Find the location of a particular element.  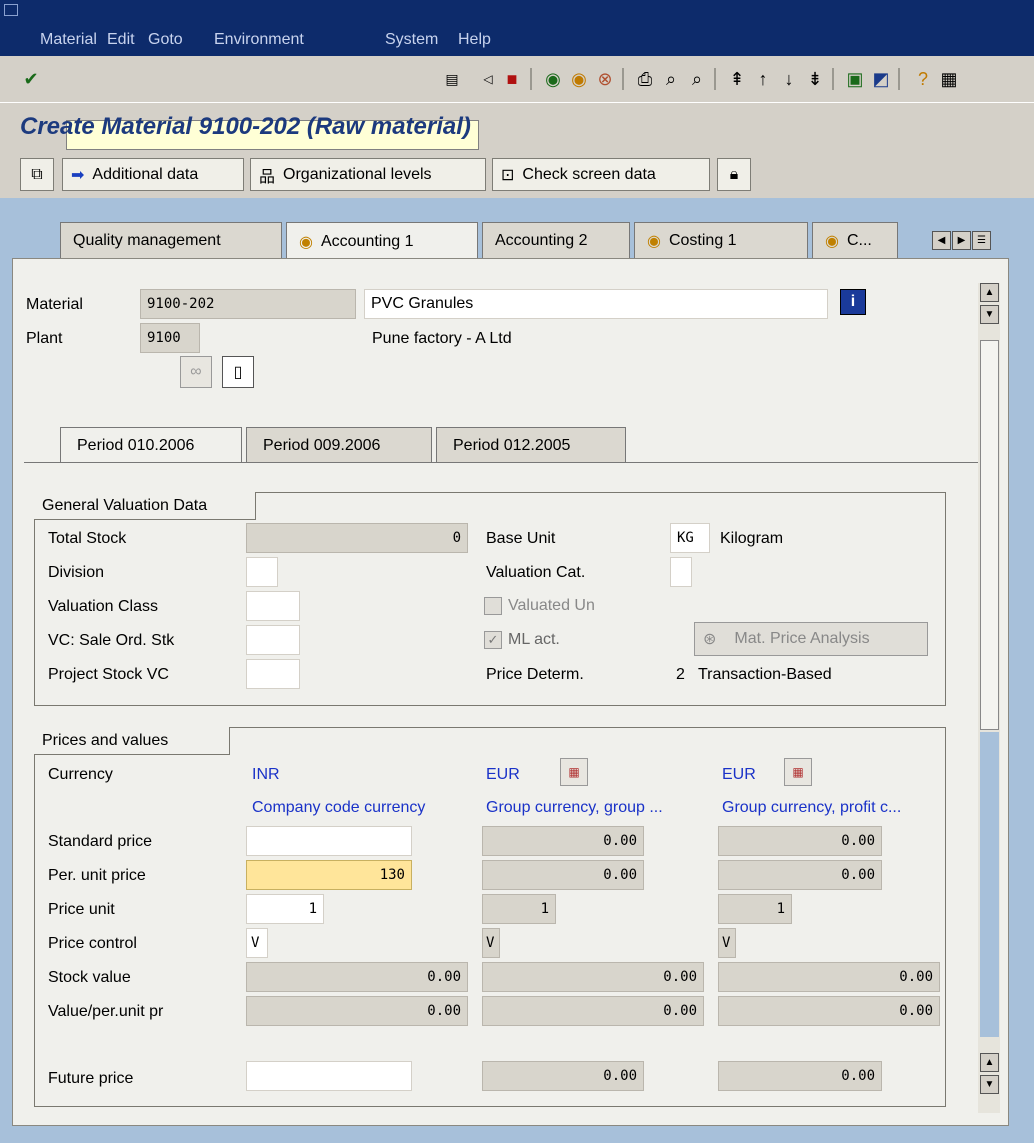

previous-page-icon: ↑ is located at coordinates (763, 79).